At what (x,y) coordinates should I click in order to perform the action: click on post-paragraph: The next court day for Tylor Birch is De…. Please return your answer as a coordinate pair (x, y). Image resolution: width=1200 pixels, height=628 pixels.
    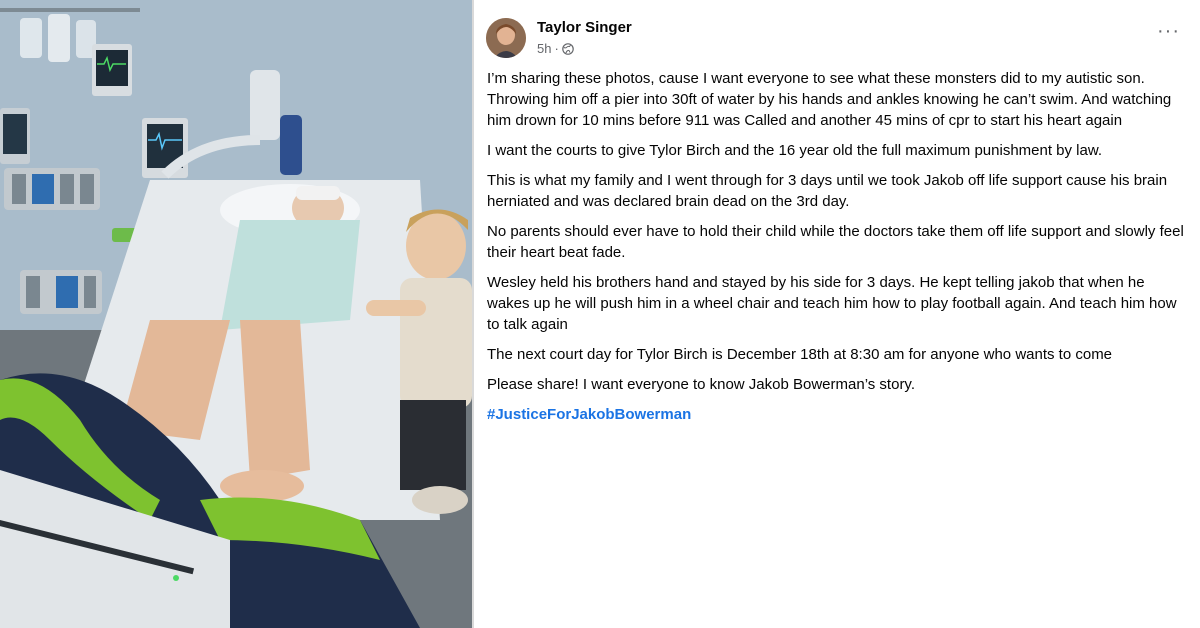
    Looking at the image, I should click on (800, 354).